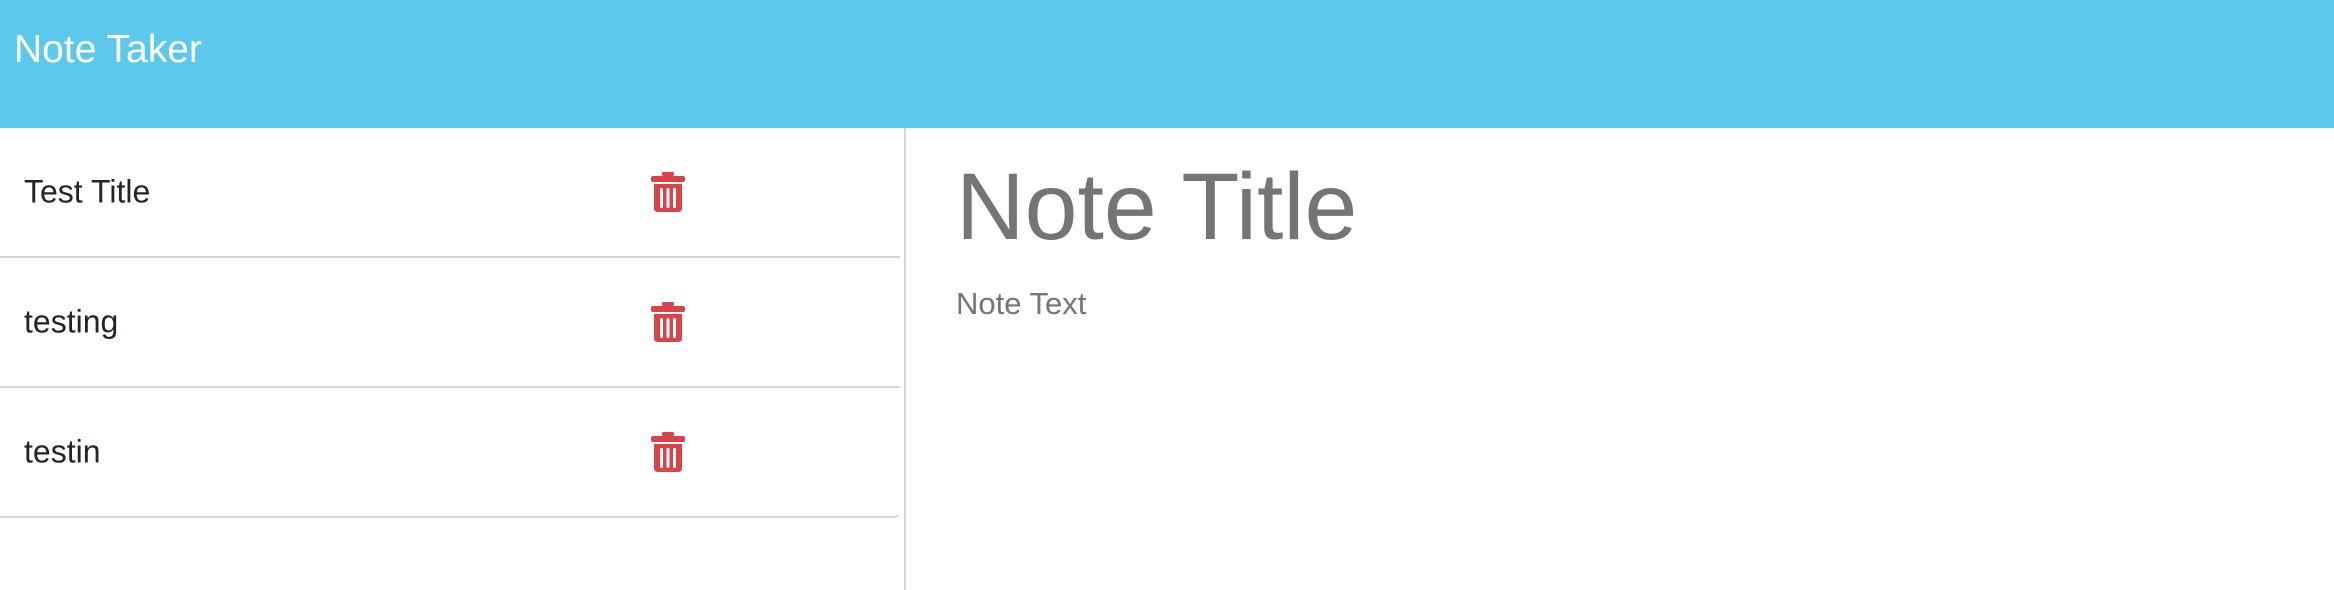 The width and height of the screenshot is (2334, 590). I want to click on list-item: testing, so click(450, 321).